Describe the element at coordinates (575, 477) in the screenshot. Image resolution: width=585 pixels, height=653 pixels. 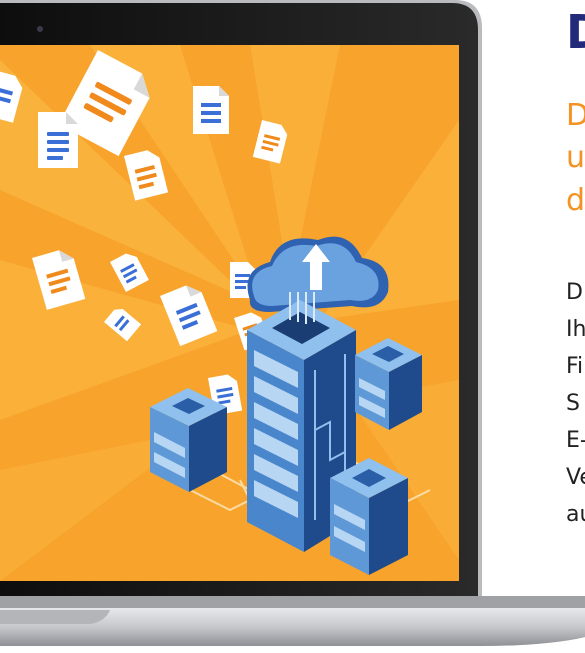
I see `body-line-6: Ve` at that location.